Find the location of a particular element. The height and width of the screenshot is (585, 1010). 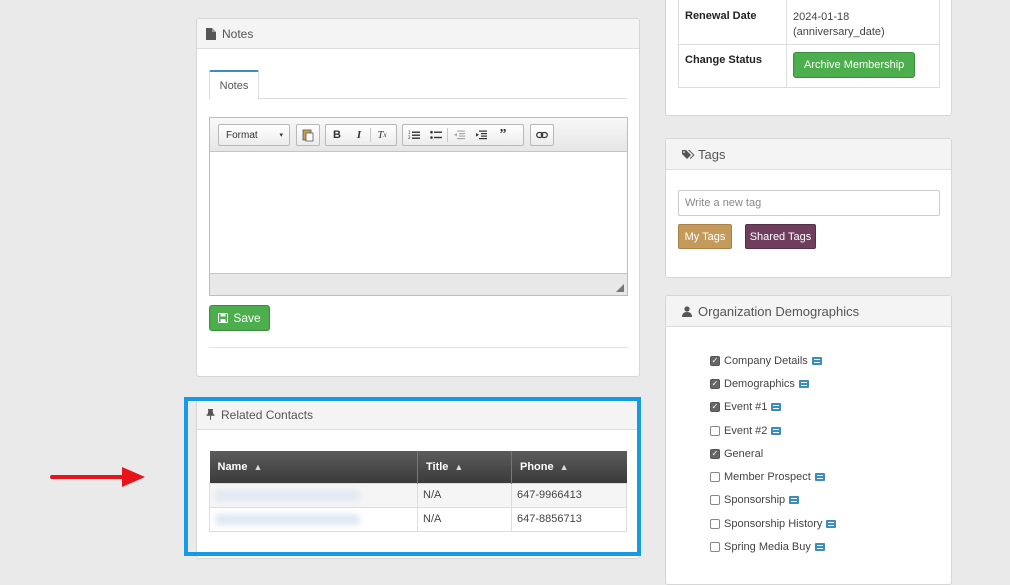

demographic-item: ✓ Event #1 is located at coordinates (773, 407).